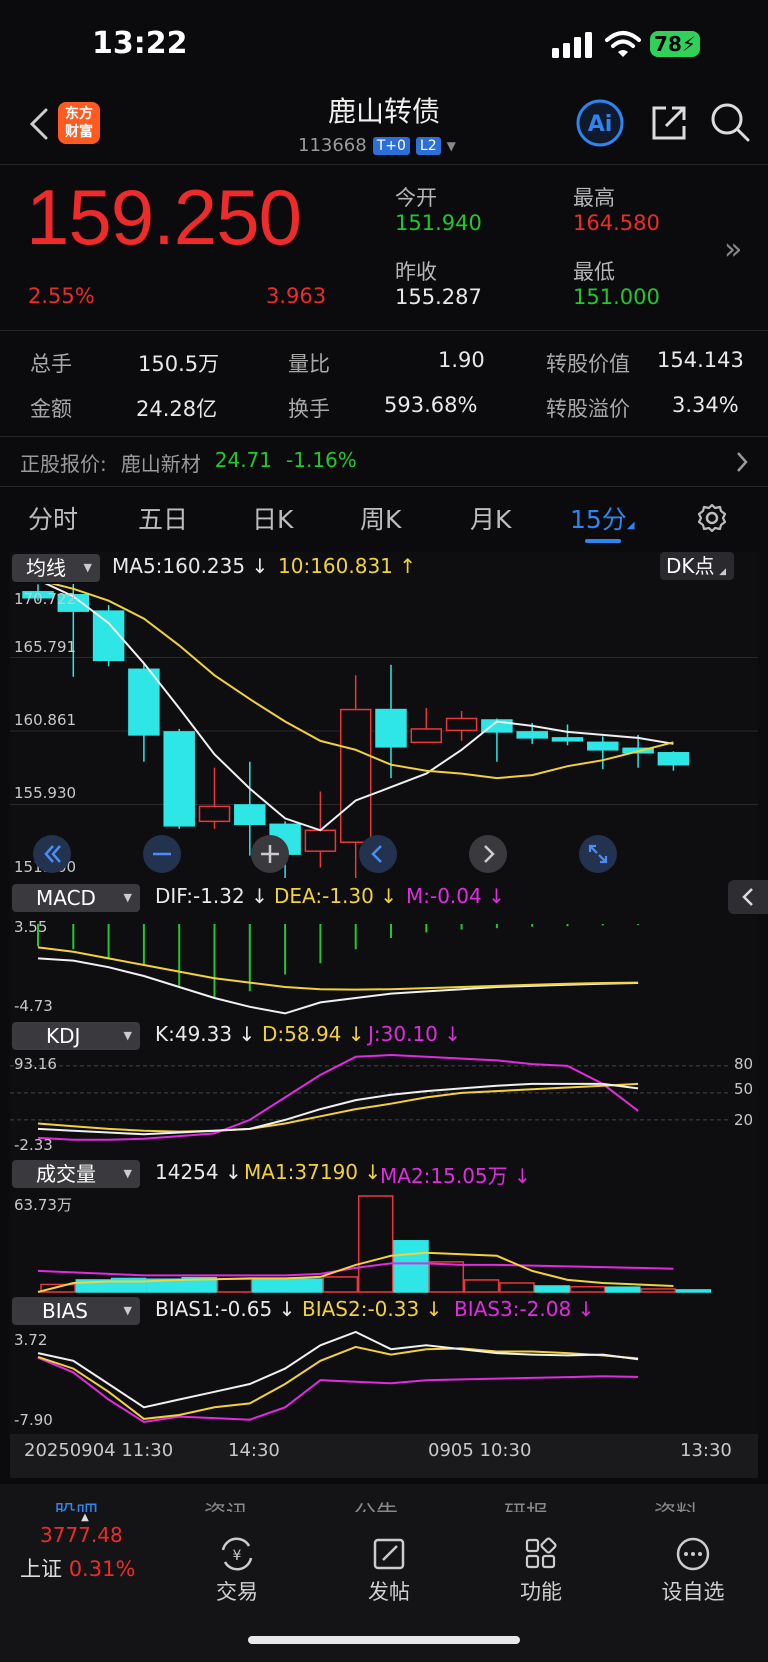  I want to click on kdj-level-50: 50, so click(744, 1089).